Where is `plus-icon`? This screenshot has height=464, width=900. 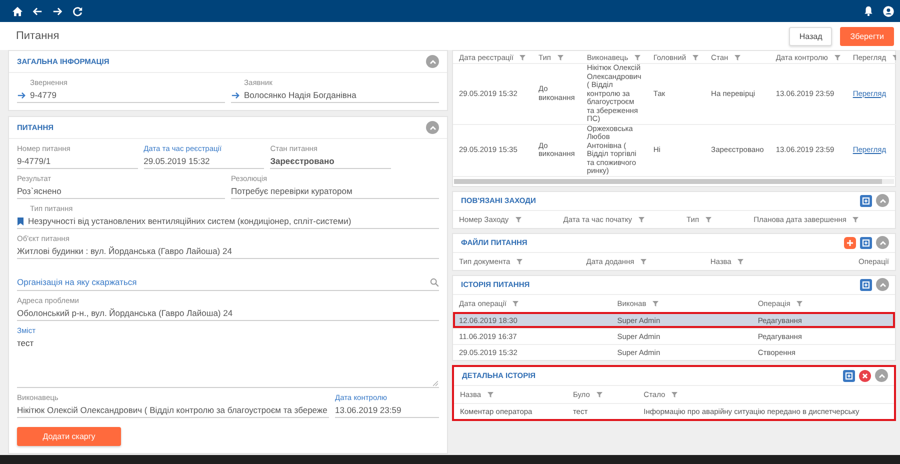 plus-icon is located at coordinates (850, 242).